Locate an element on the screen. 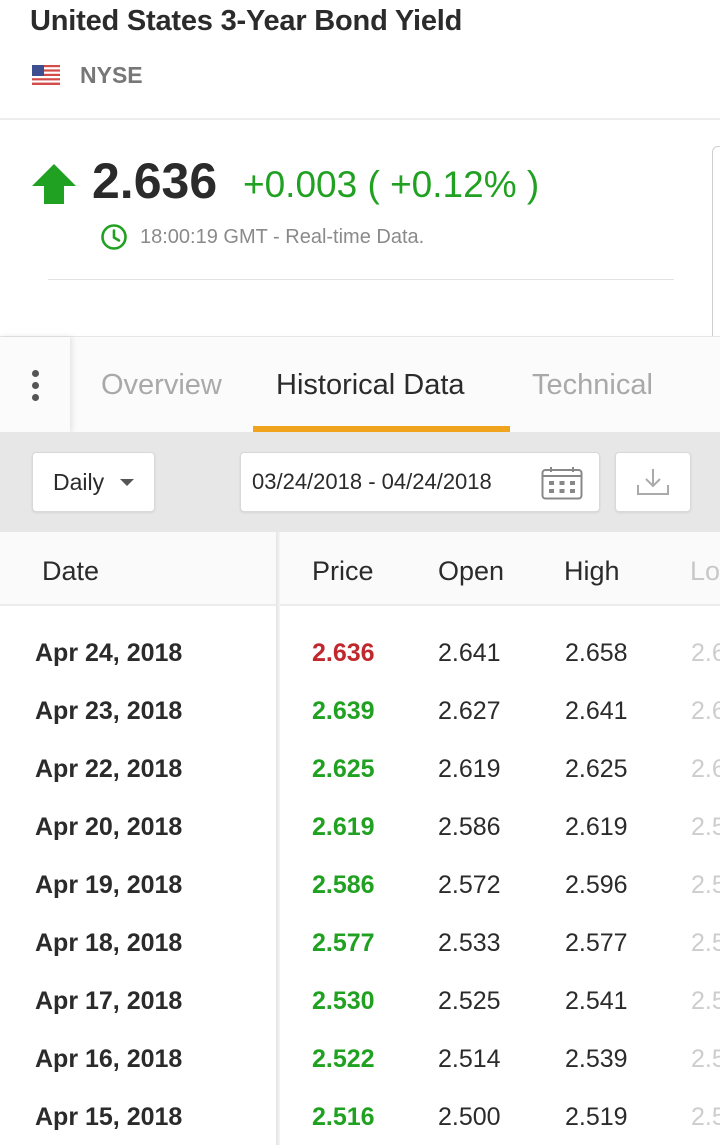 The height and width of the screenshot is (1145, 720). row-date: Apr 18, 2018 is located at coordinates (109, 943).